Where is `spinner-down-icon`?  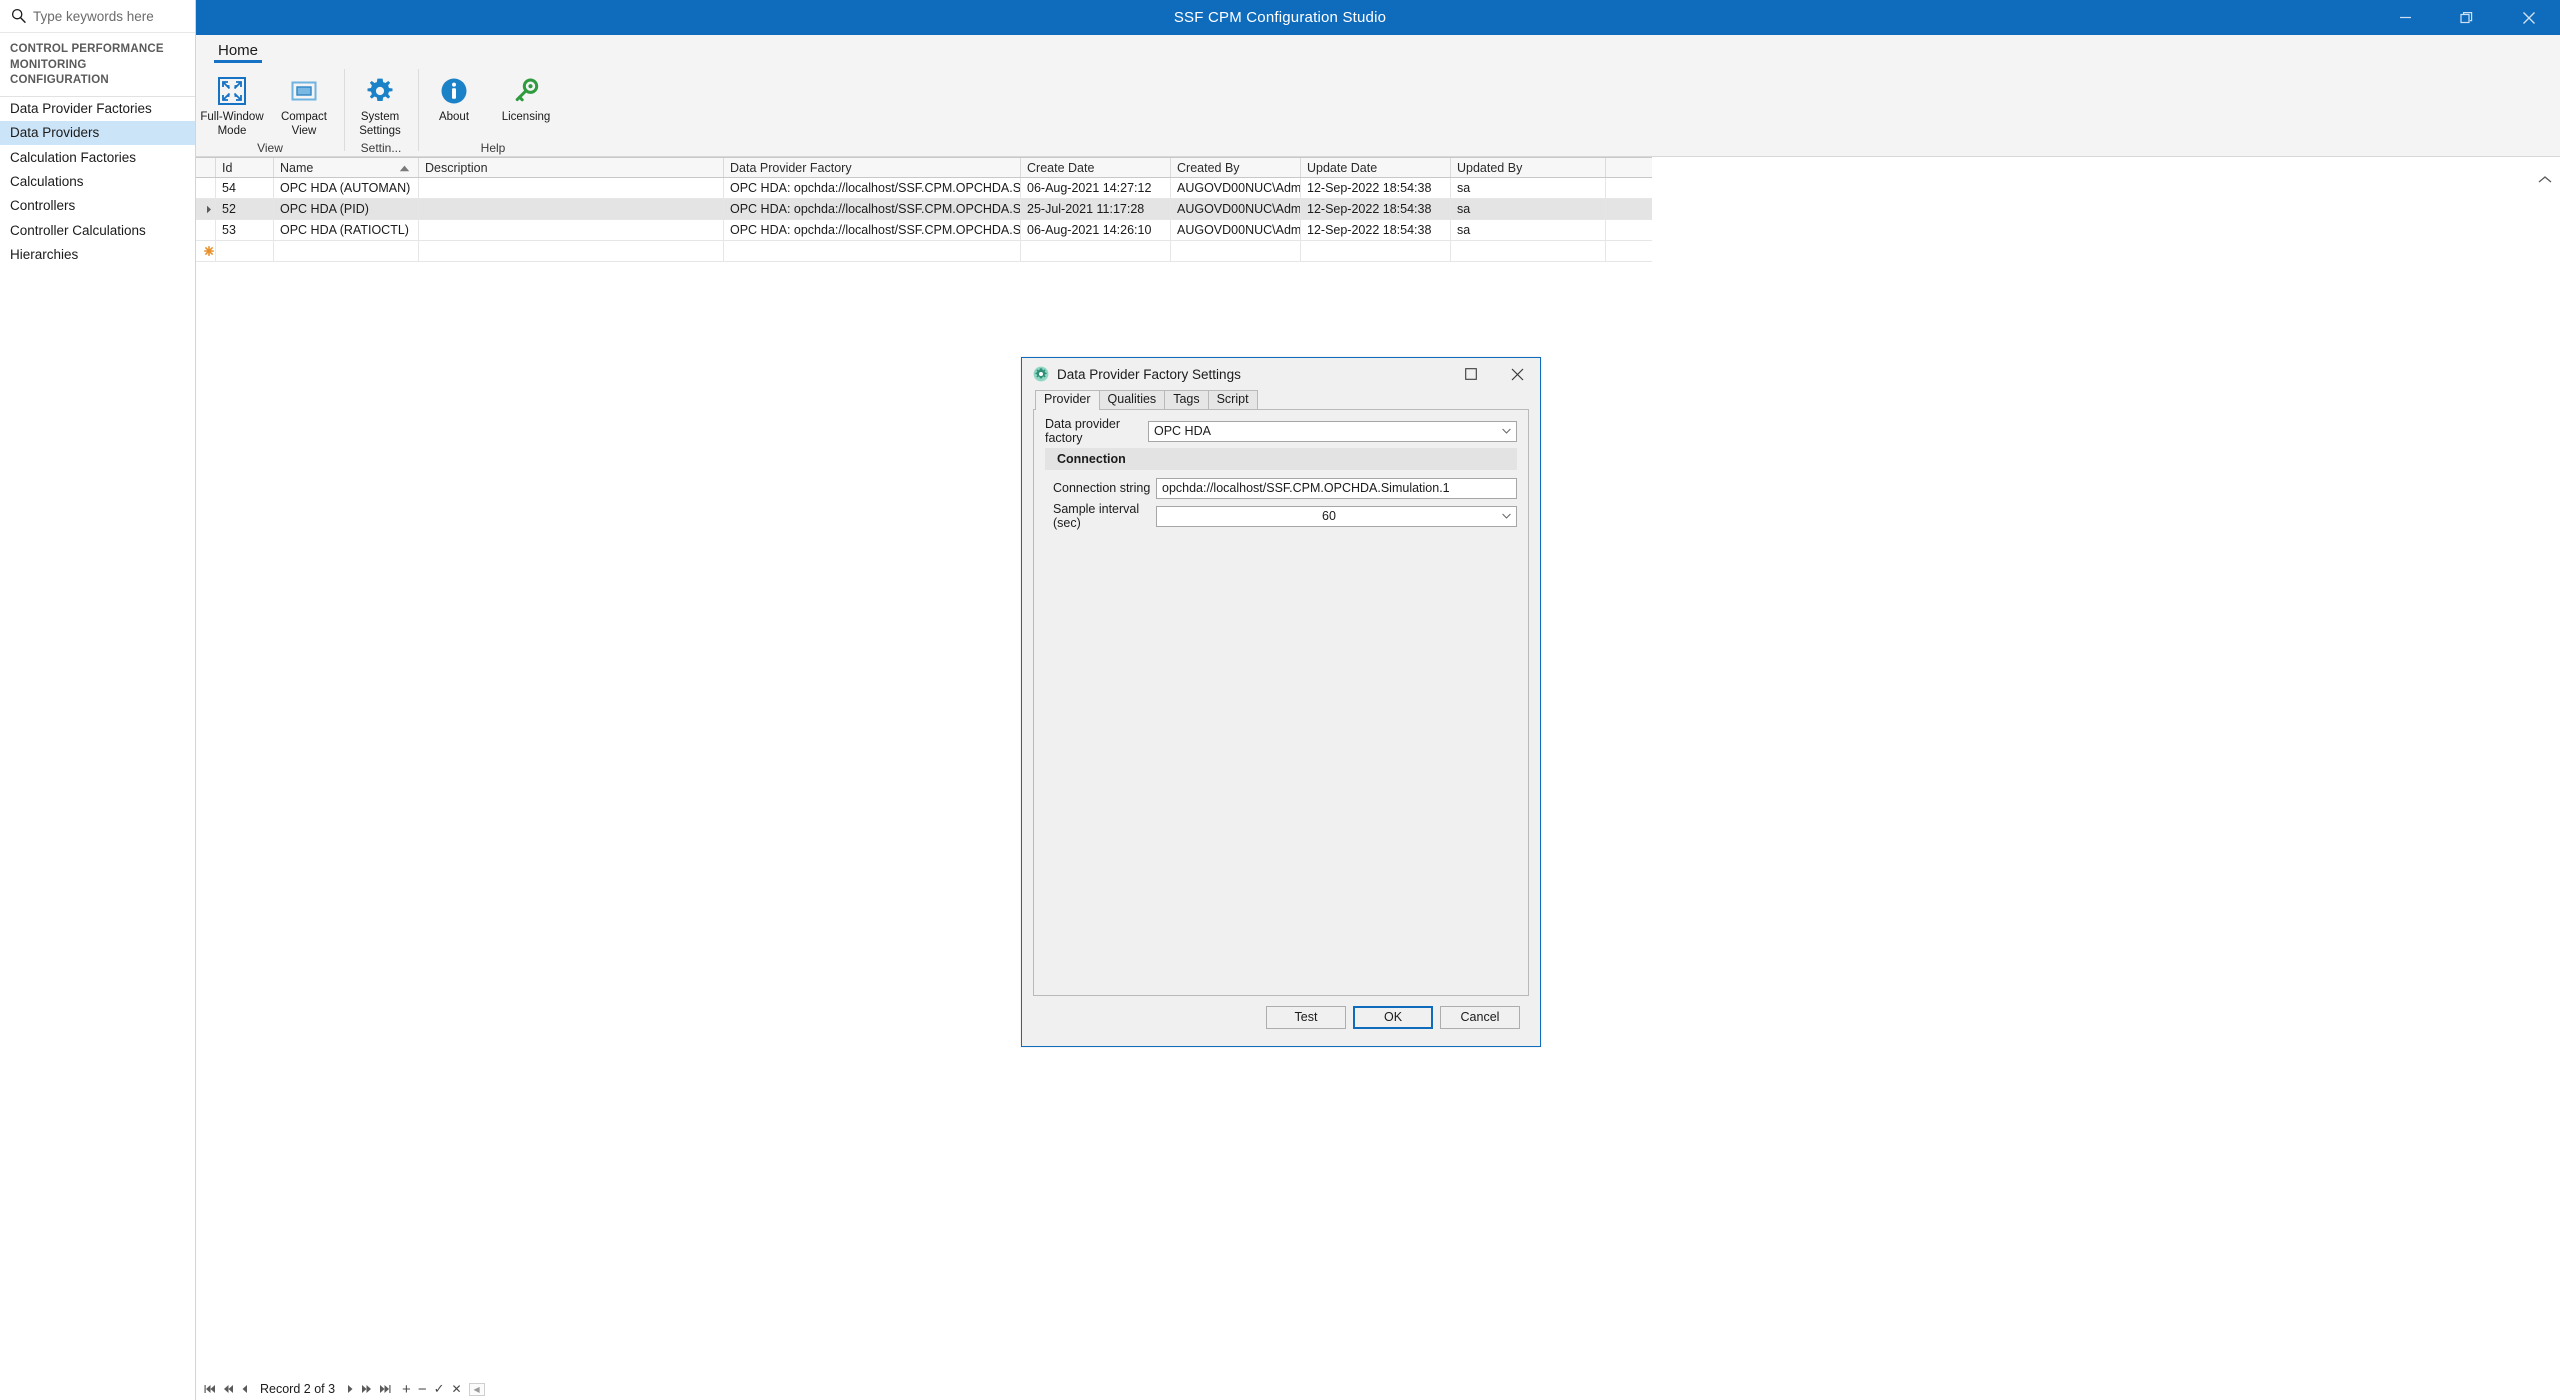 spinner-down-icon is located at coordinates (1506, 516).